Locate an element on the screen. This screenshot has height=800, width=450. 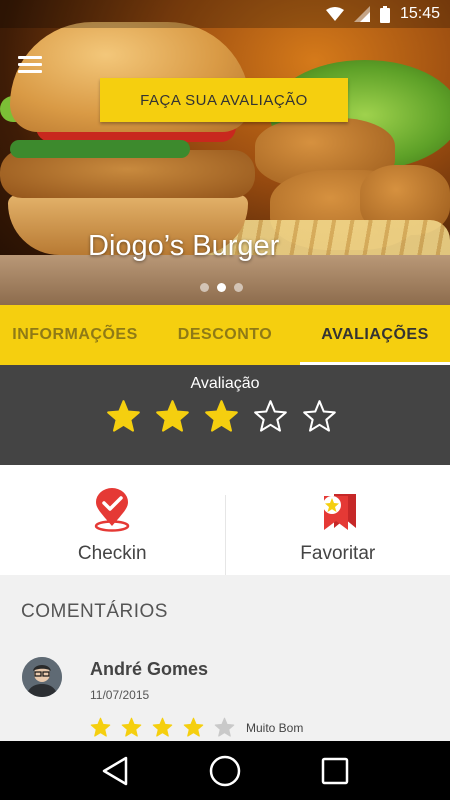
rating-title: Avaliação is located at coordinates (225, 383).